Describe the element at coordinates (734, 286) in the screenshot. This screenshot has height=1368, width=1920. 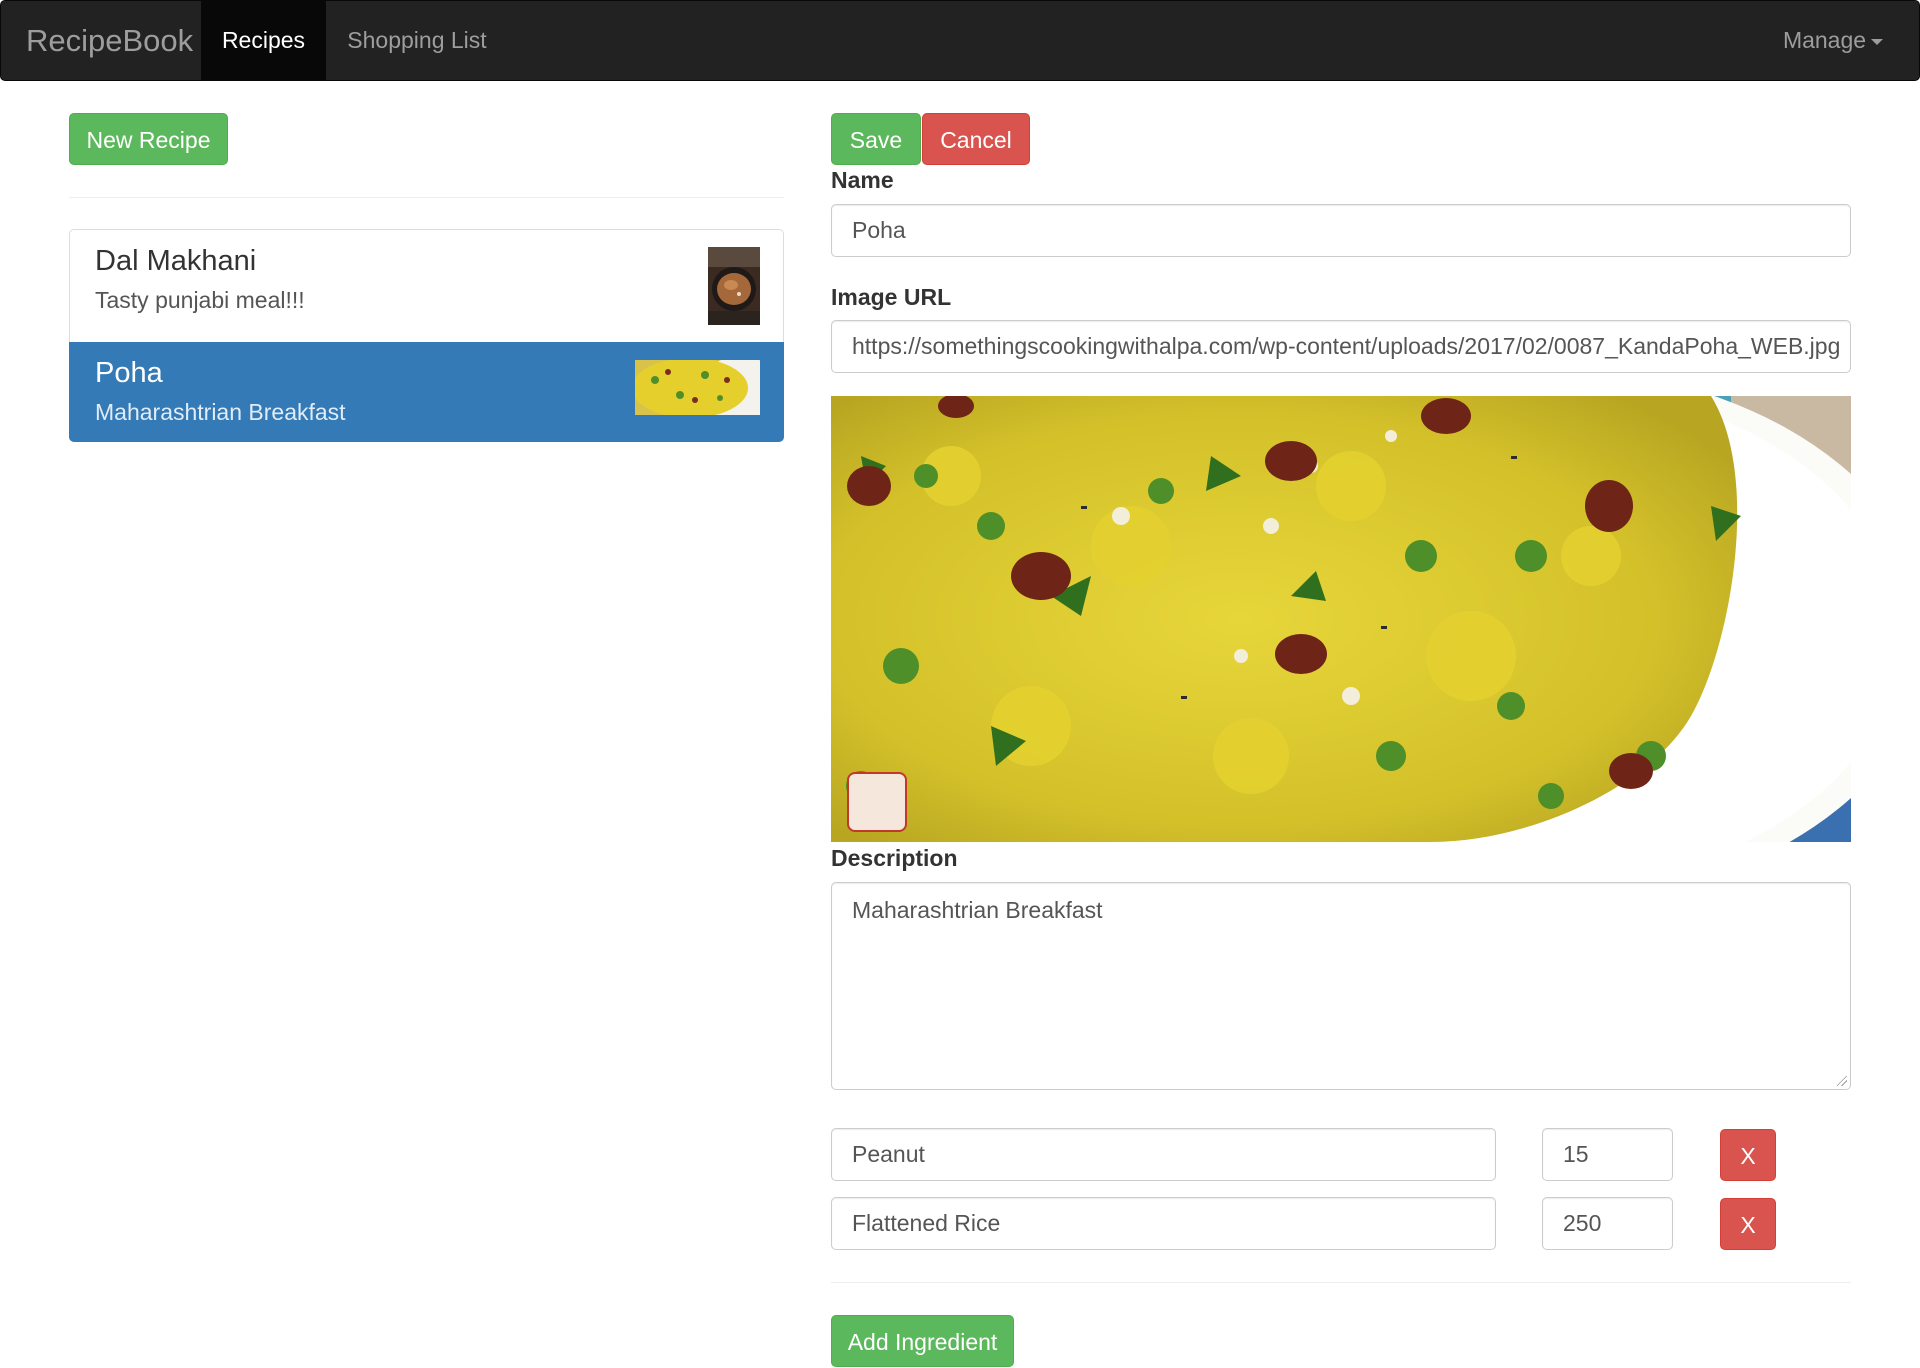
I see `dal-makhani-thumbnail` at that location.